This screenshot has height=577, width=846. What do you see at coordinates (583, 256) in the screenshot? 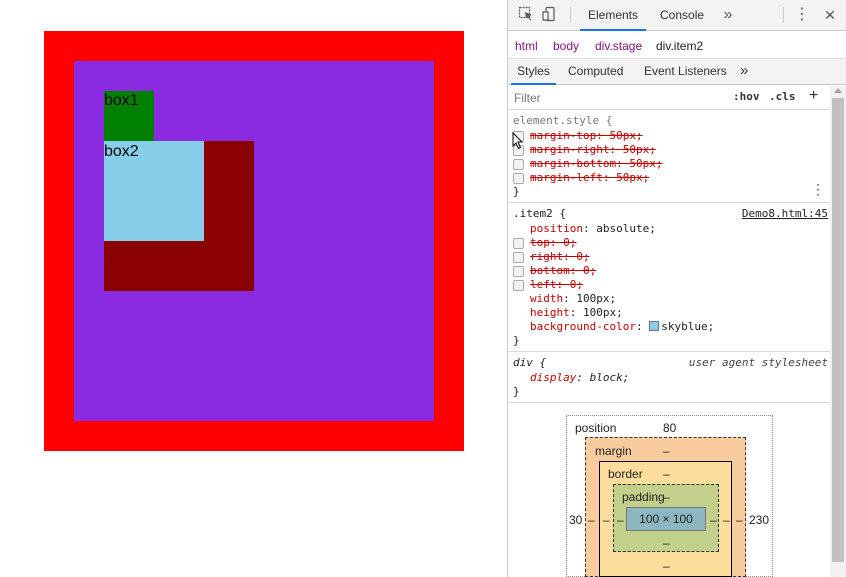
I see `right-value: 0;` at bounding box center [583, 256].